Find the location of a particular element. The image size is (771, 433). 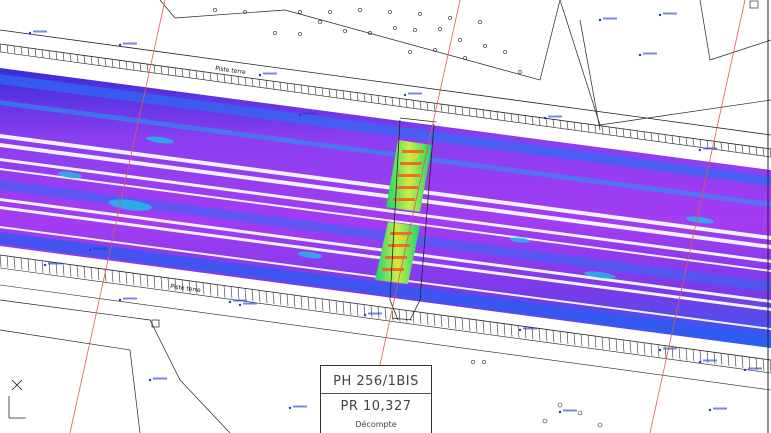

title-divider is located at coordinates (376, 393).